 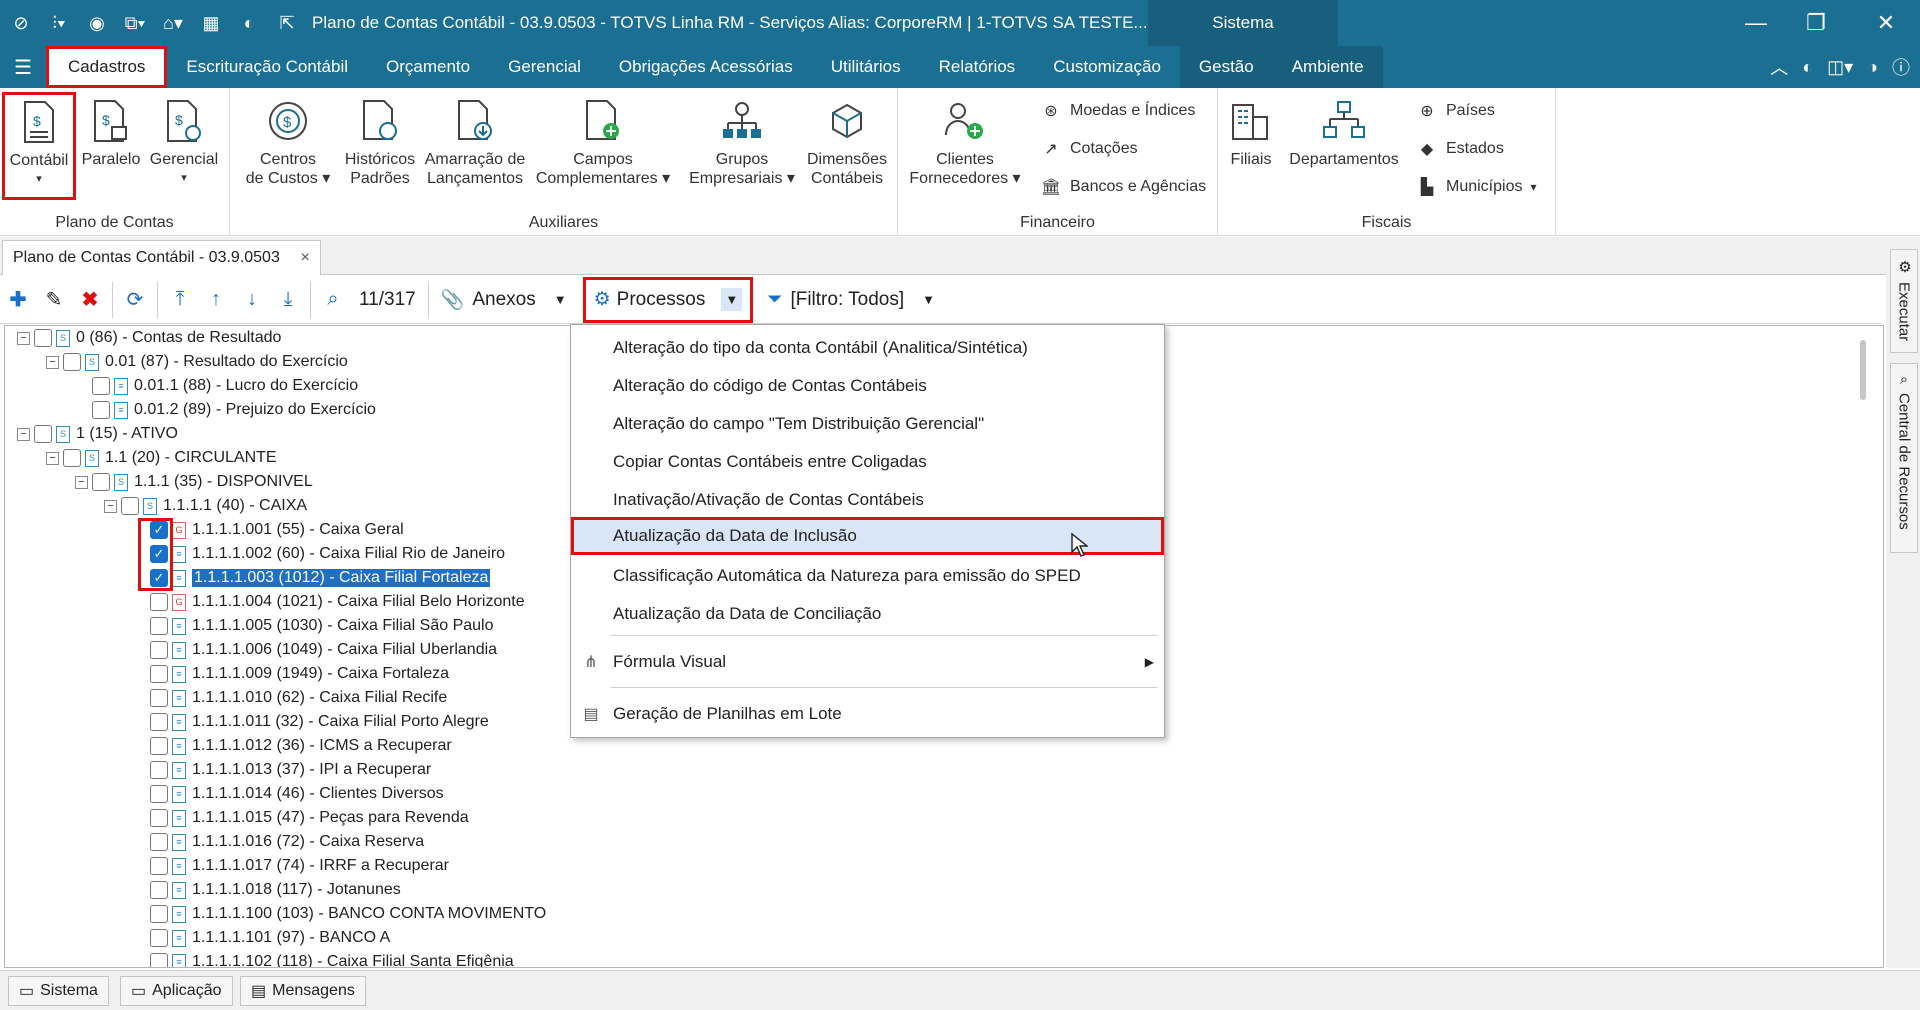 What do you see at coordinates (184, 142) in the screenshot?
I see `gerencial-button: $ Gerencial ▾` at bounding box center [184, 142].